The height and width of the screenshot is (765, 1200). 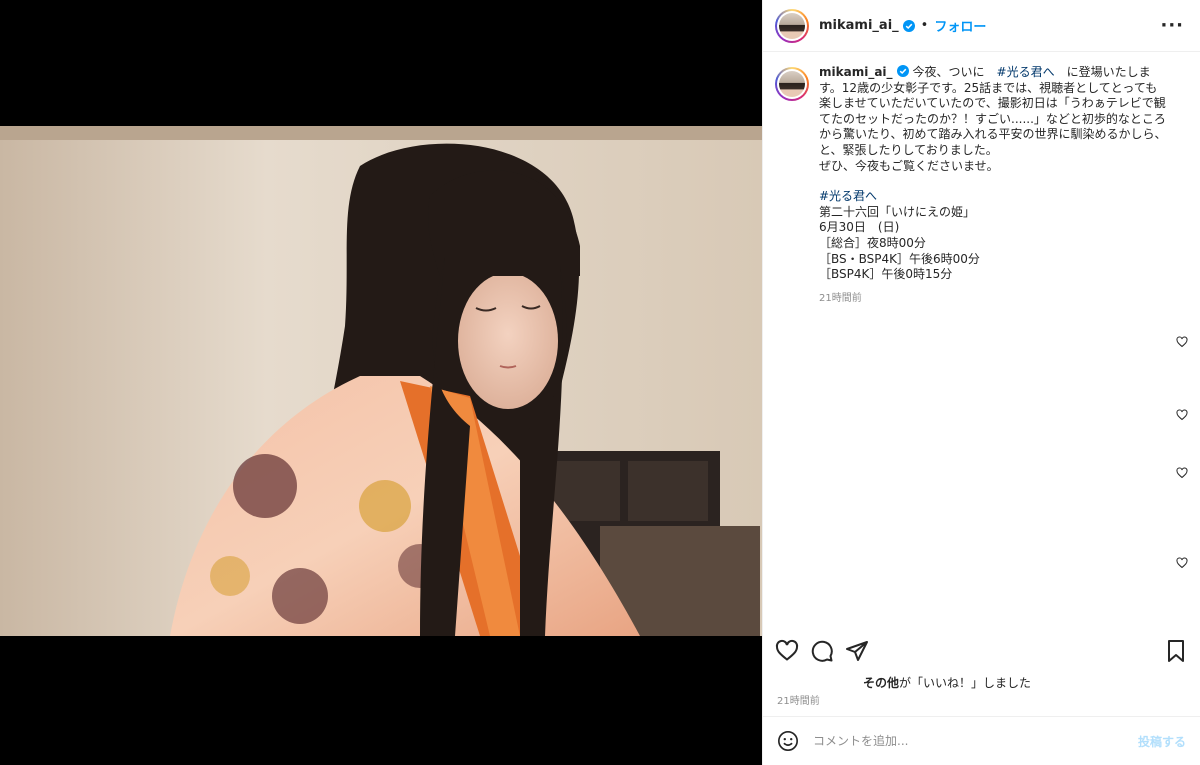 What do you see at coordinates (1176, 651) in the screenshot?
I see `bookmark-icon` at bounding box center [1176, 651].